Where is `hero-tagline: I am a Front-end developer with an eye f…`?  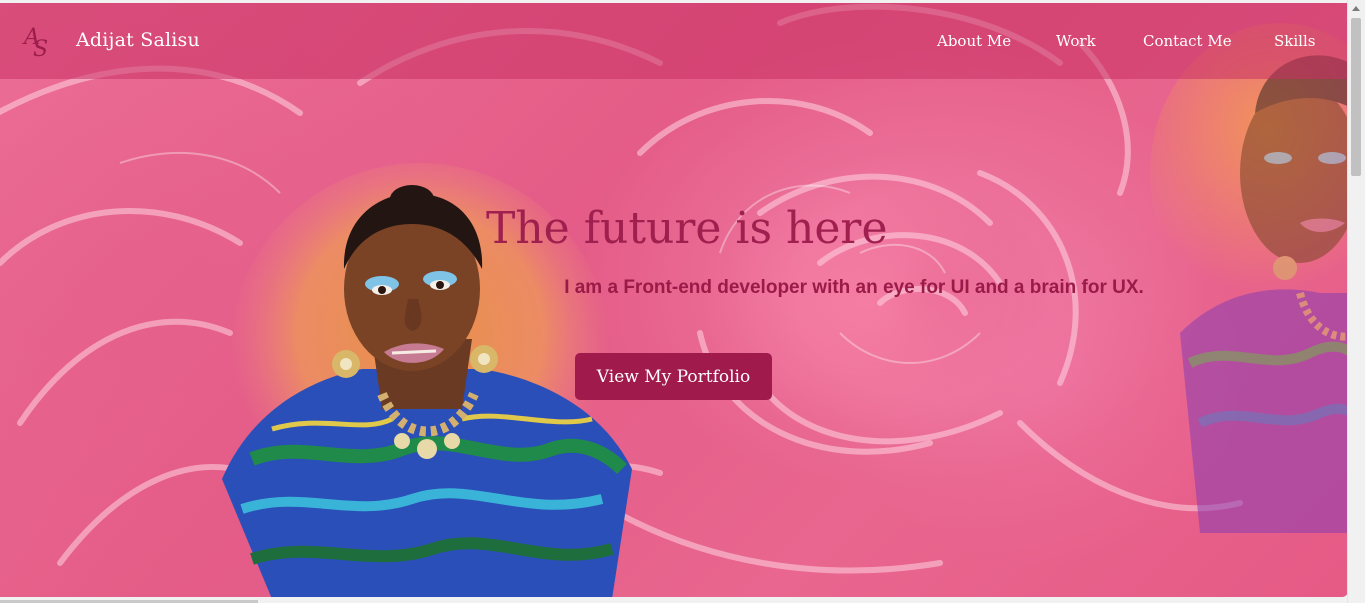
hero-tagline: I am a Front-end developer with an eye f… is located at coordinates (854, 287).